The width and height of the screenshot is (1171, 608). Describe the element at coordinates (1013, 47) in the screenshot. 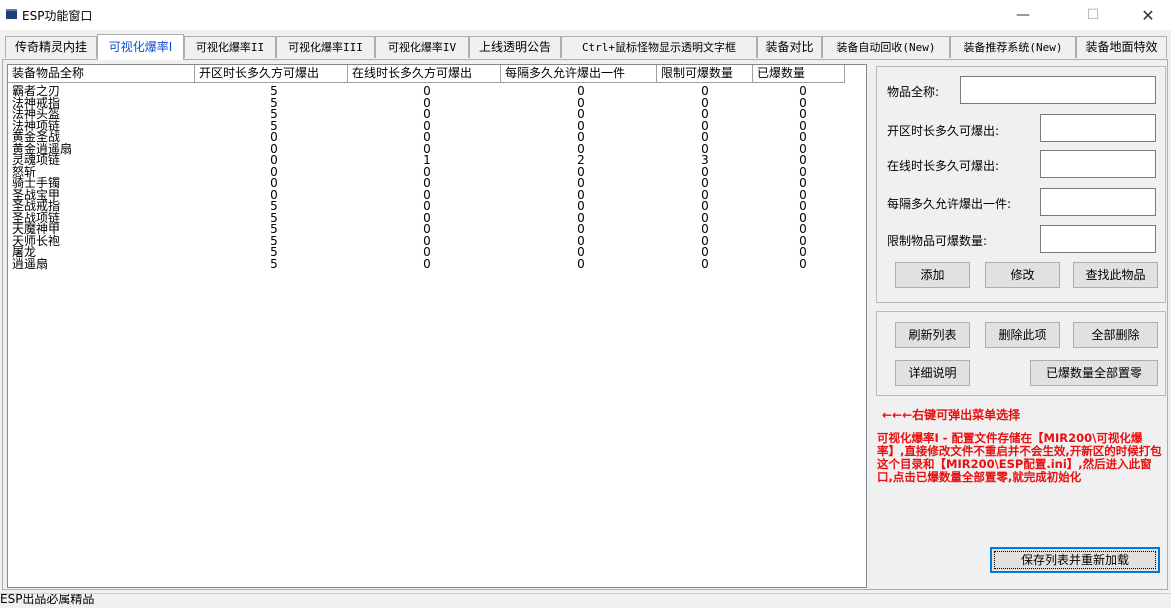

I see `tab-recommend-system: 装备推荐系统(New)` at that location.